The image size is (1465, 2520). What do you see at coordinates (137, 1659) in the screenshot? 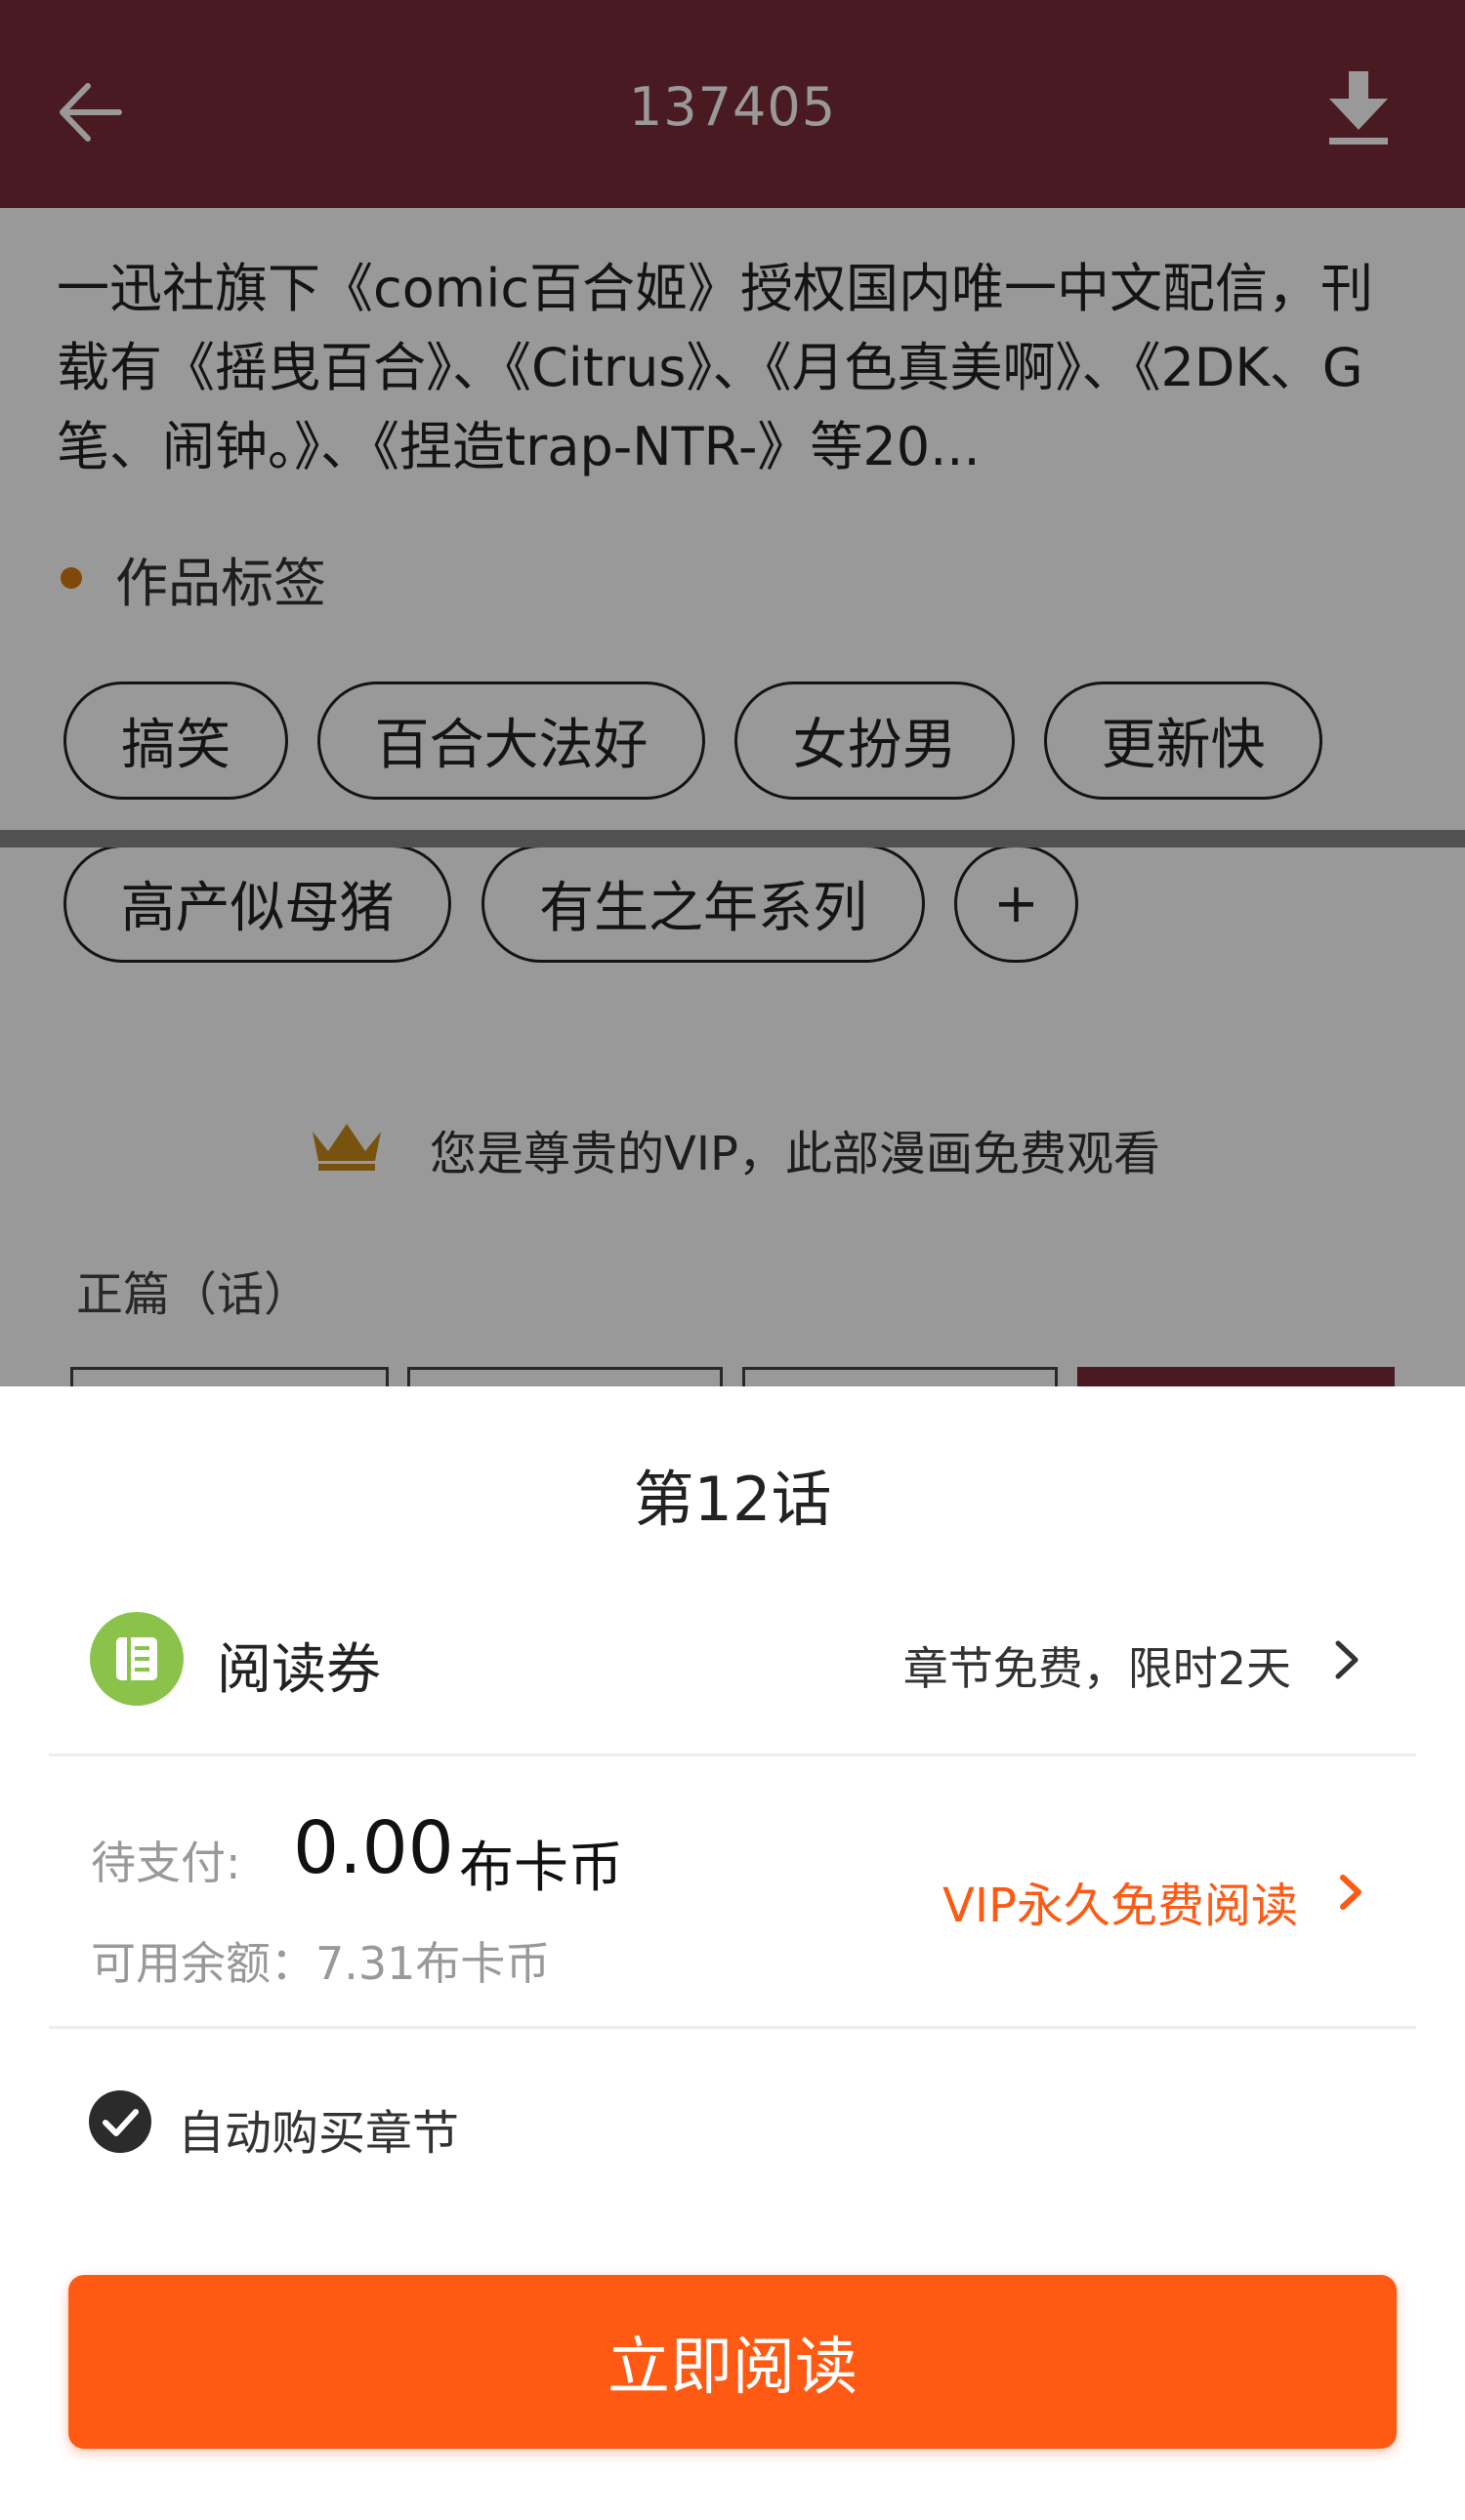
I see `coupon-icon` at bounding box center [137, 1659].